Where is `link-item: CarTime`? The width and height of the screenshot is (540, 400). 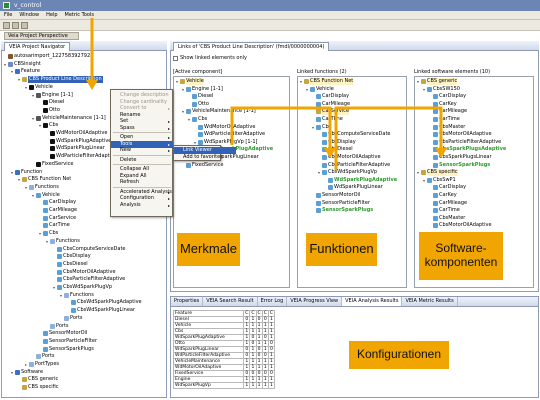
link-item: CarTime is located at coordinates (444, 119).